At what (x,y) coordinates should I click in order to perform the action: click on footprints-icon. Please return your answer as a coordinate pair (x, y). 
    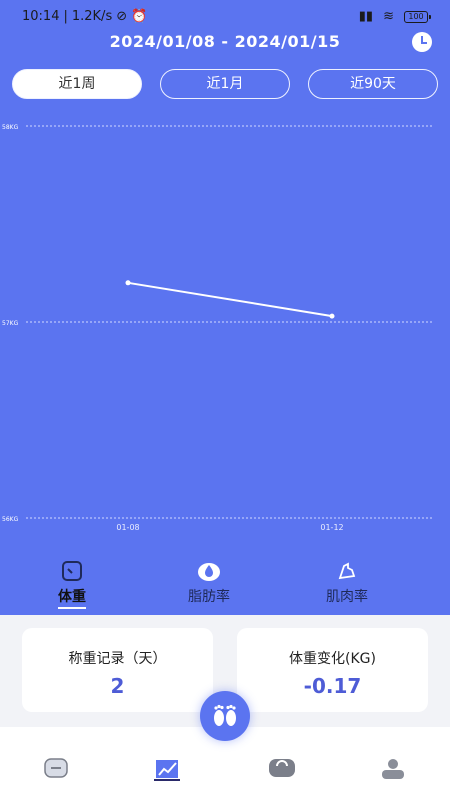
    Looking at the image, I should click on (225, 715).